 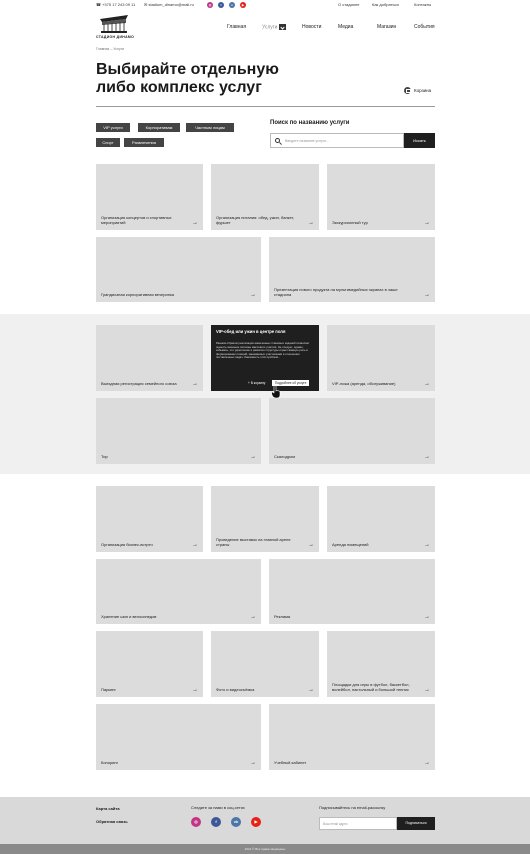 What do you see at coordinates (159, 127) in the screenshot?
I see `filter-corporate: Корпоративам` at bounding box center [159, 127].